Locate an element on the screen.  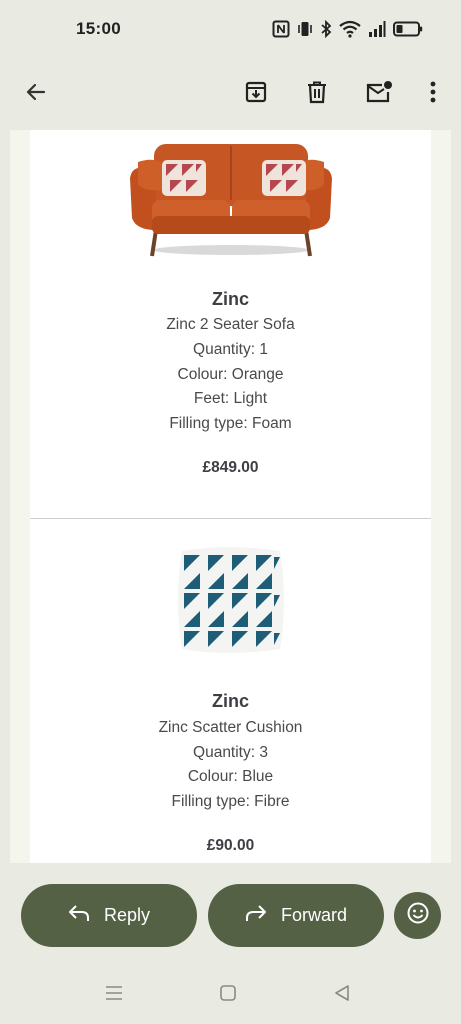
forward-icon is located at coordinates (256, 915).